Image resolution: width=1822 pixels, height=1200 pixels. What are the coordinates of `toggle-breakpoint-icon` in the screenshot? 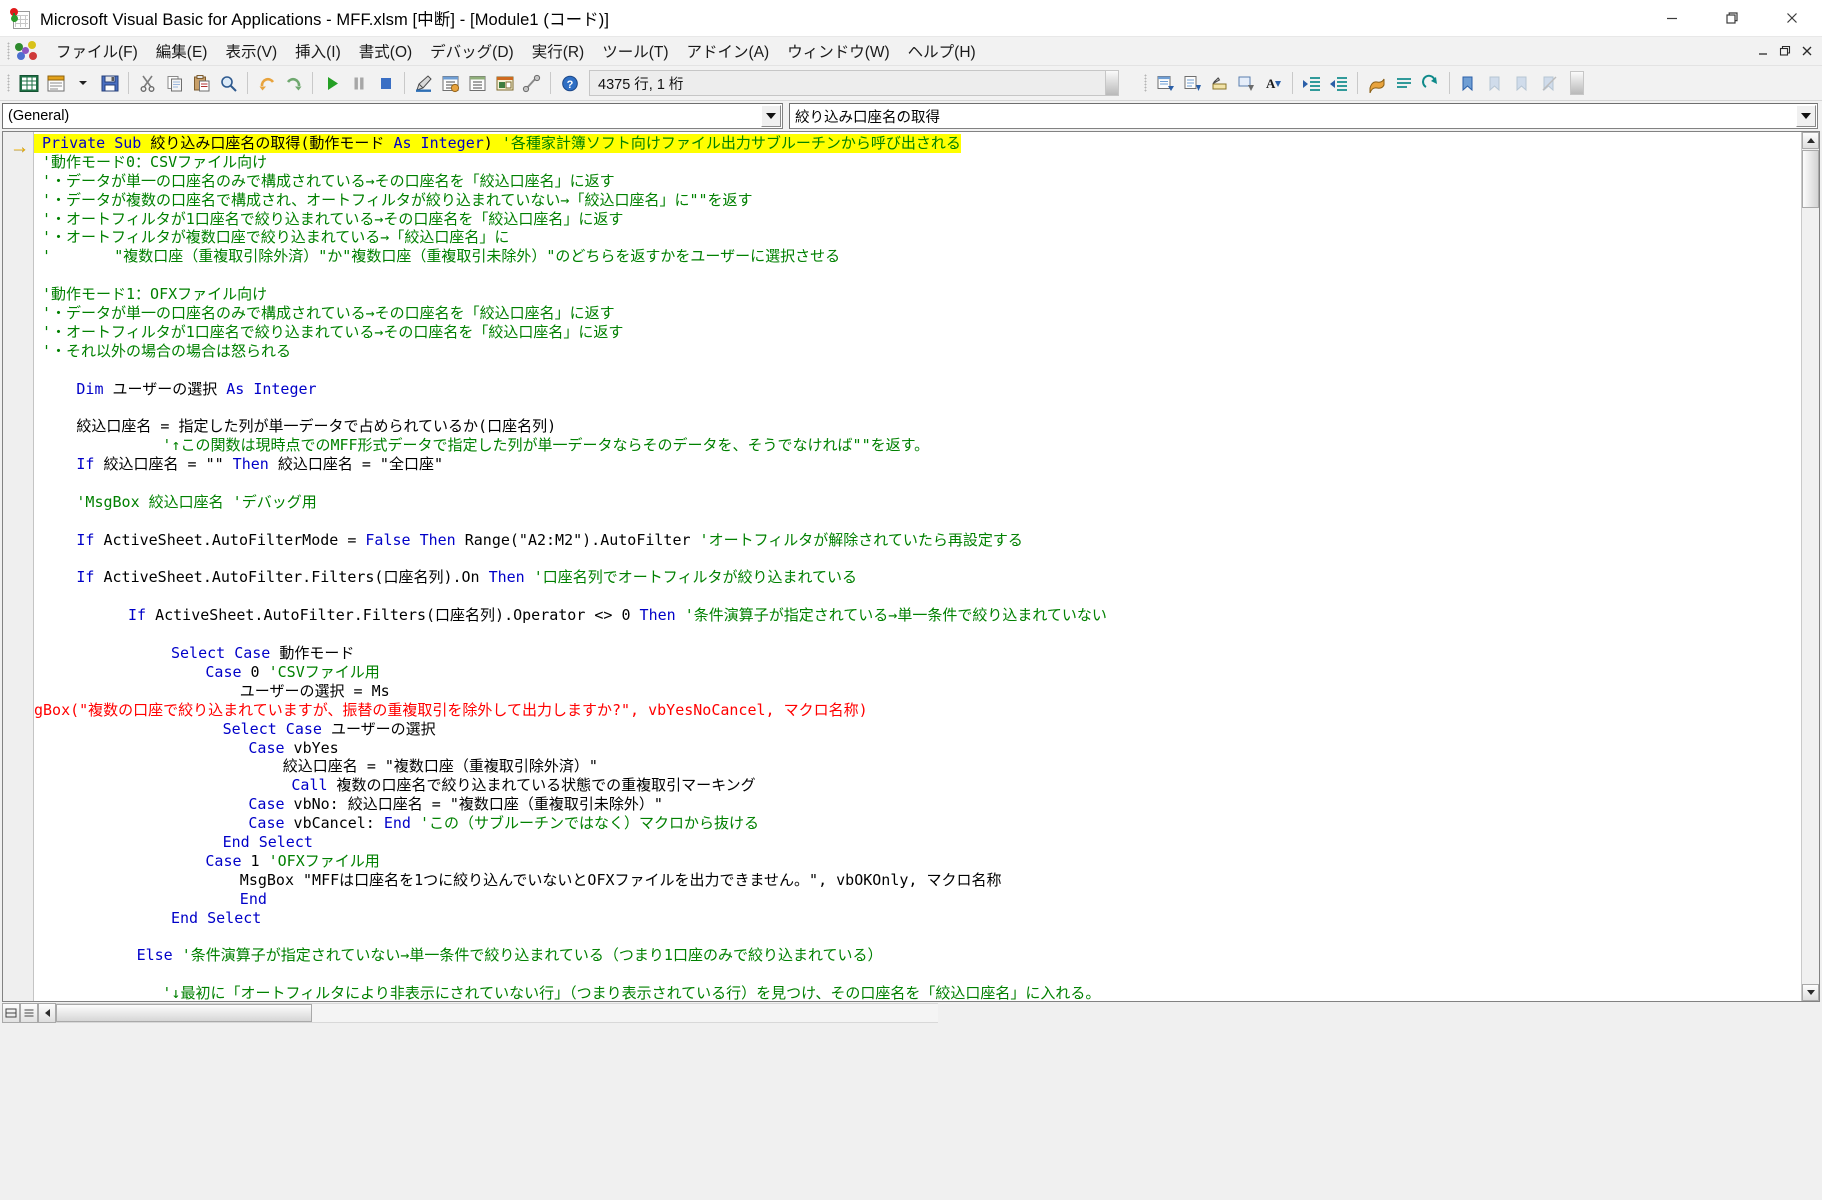 It's located at (1376, 83).